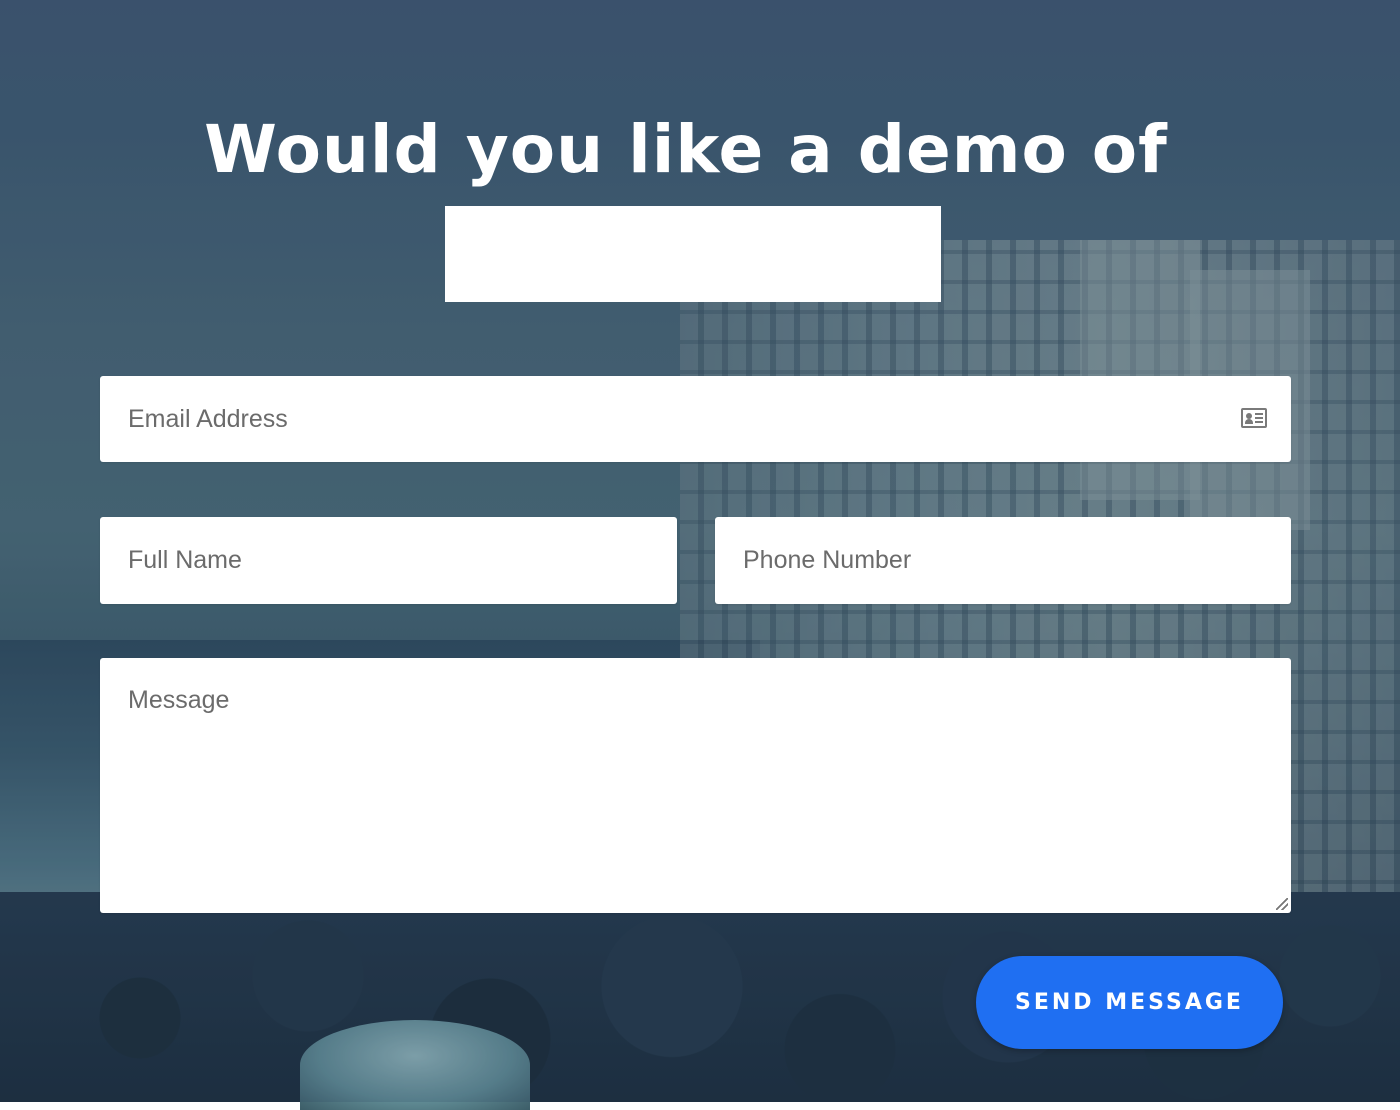 This screenshot has height=1110, width=1400. I want to click on email-field, so click(695, 419).